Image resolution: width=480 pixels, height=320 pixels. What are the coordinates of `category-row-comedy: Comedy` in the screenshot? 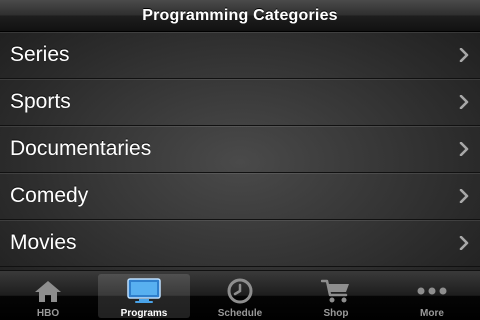 It's located at (240, 196).